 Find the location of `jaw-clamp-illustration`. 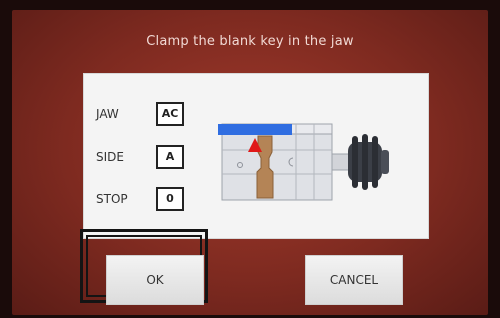

jaw-clamp-illustration is located at coordinates (303, 162).